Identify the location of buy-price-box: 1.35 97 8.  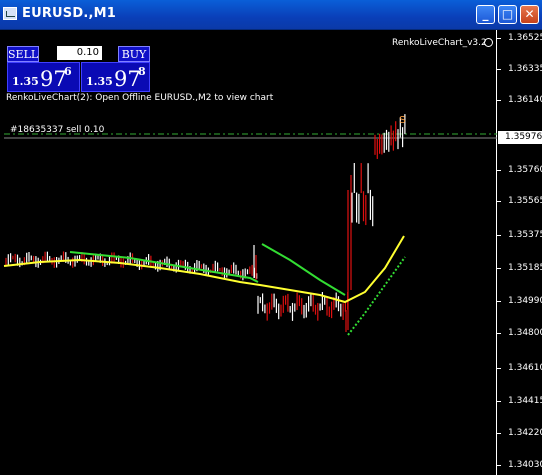
(115, 77).